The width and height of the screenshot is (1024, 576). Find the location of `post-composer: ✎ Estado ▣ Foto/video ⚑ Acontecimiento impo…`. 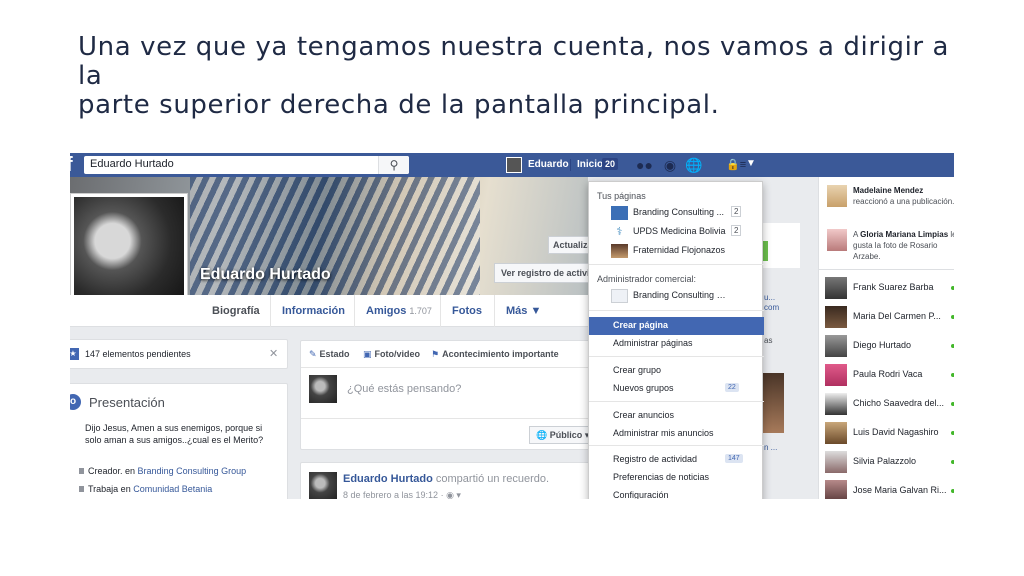

post-composer: ✎ Estado ▣ Foto/video ⚑ Acontecimiento impo… is located at coordinates (448, 395).